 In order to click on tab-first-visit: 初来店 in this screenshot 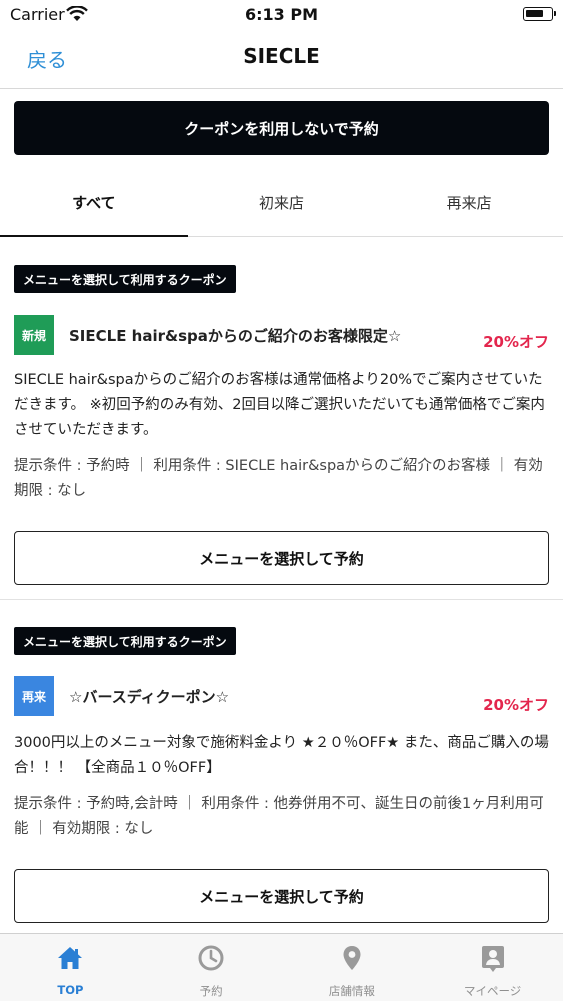, I will do `click(282, 202)`.